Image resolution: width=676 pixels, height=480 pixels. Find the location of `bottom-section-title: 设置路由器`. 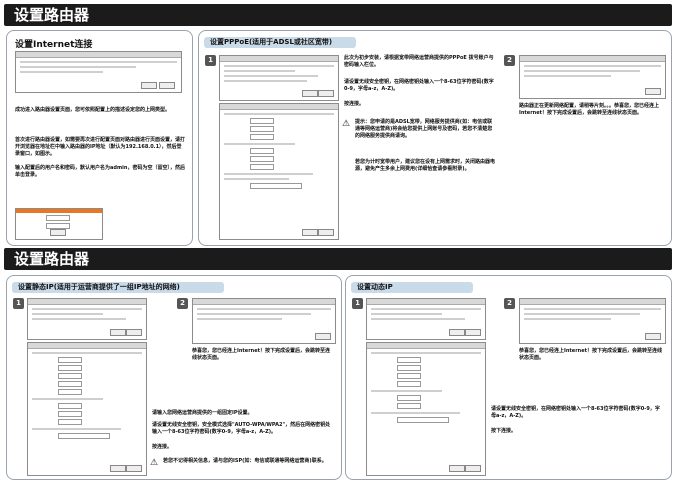

bottom-section-title: 设置路由器 is located at coordinates (338, 259).